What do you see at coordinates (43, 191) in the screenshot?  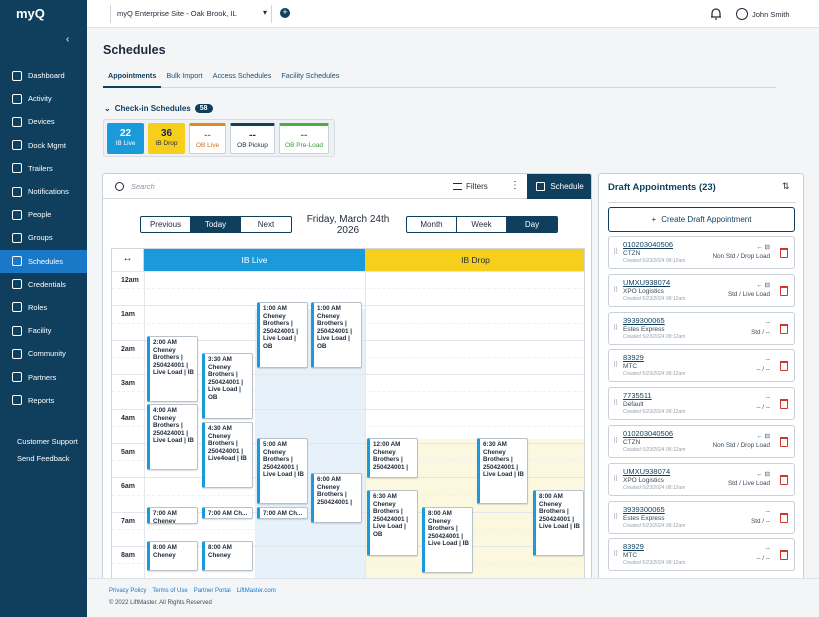 I see `sidebar-item-notifications: Notifications` at bounding box center [43, 191].